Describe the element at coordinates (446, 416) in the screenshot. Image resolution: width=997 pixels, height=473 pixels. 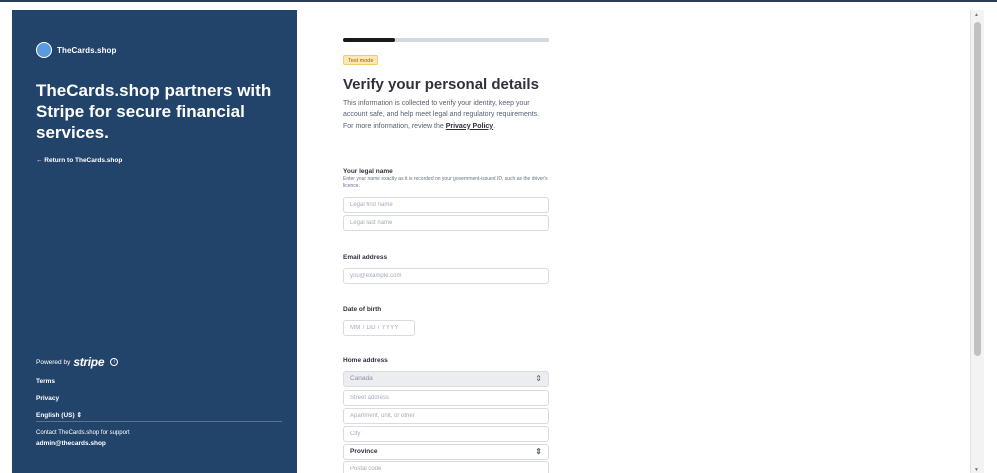
I see `apartment-input` at that location.